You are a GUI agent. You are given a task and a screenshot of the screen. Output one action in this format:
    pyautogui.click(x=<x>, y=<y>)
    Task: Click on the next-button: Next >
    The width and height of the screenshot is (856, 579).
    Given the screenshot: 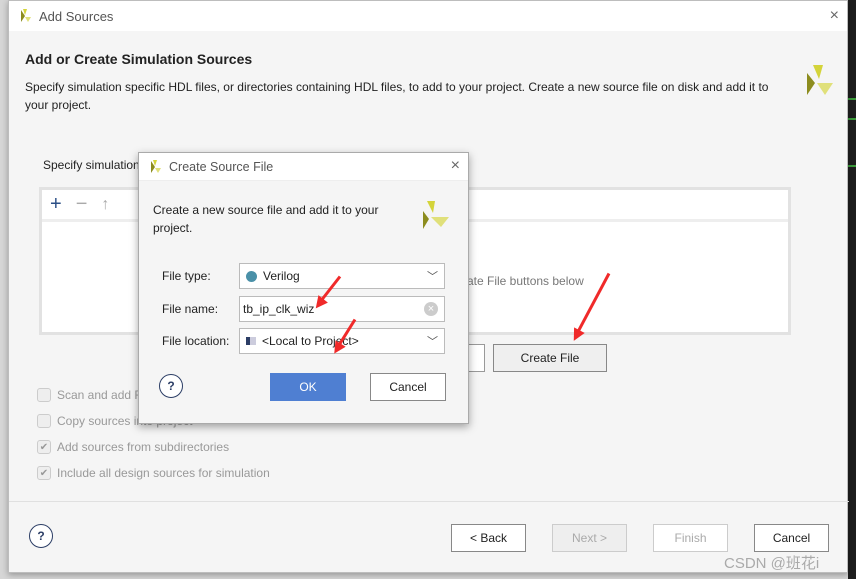 What is the action you would take?
    pyautogui.click(x=589, y=538)
    